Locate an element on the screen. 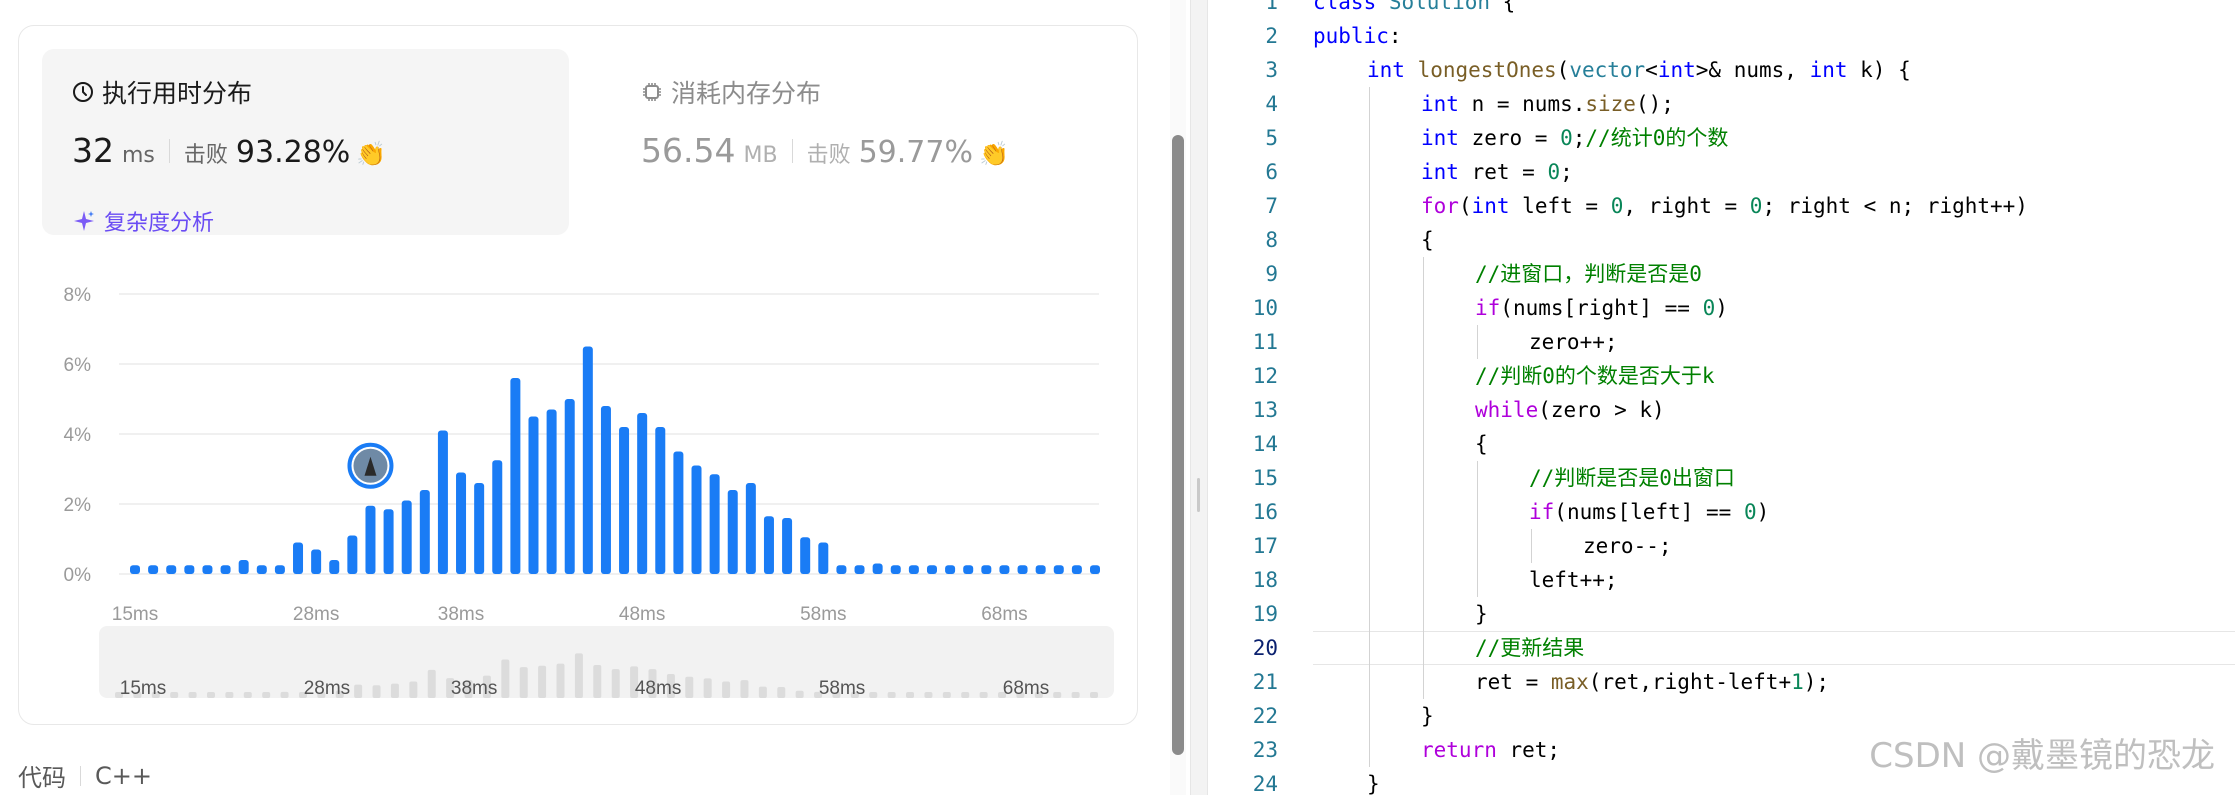 This screenshot has height=795, width=2235. memory-stat-box: 消耗内存分布 56.54 MB 击败 59.77% 👏 is located at coordinates (871, 142).